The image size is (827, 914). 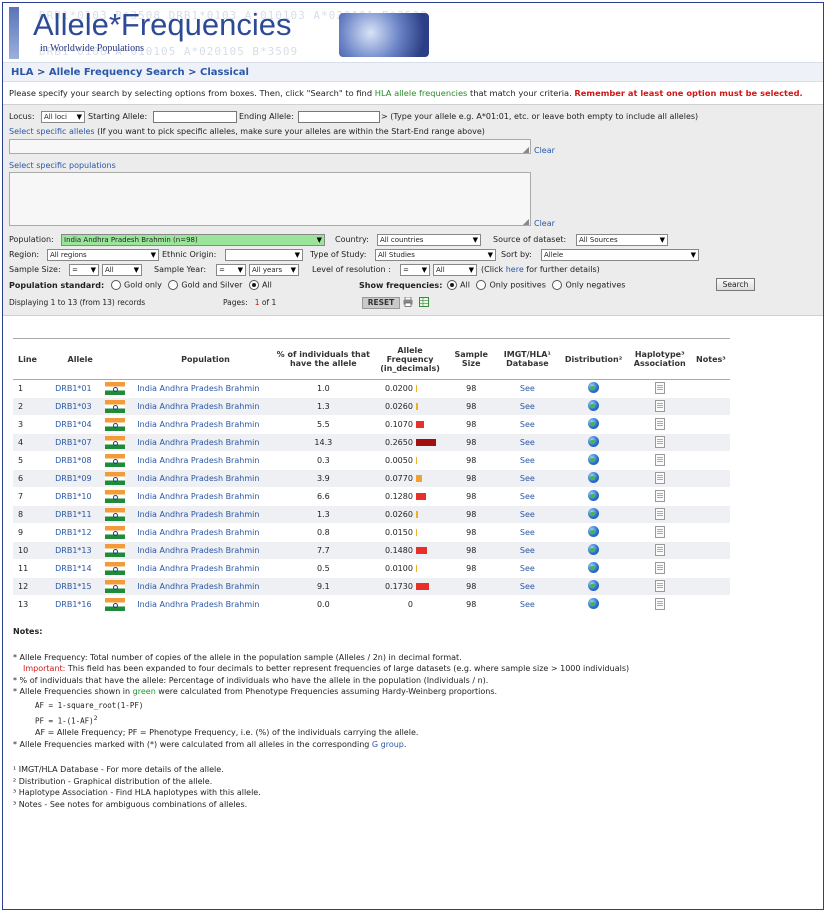 I want to click on sample-year-select: All years, so click(x=274, y=270).